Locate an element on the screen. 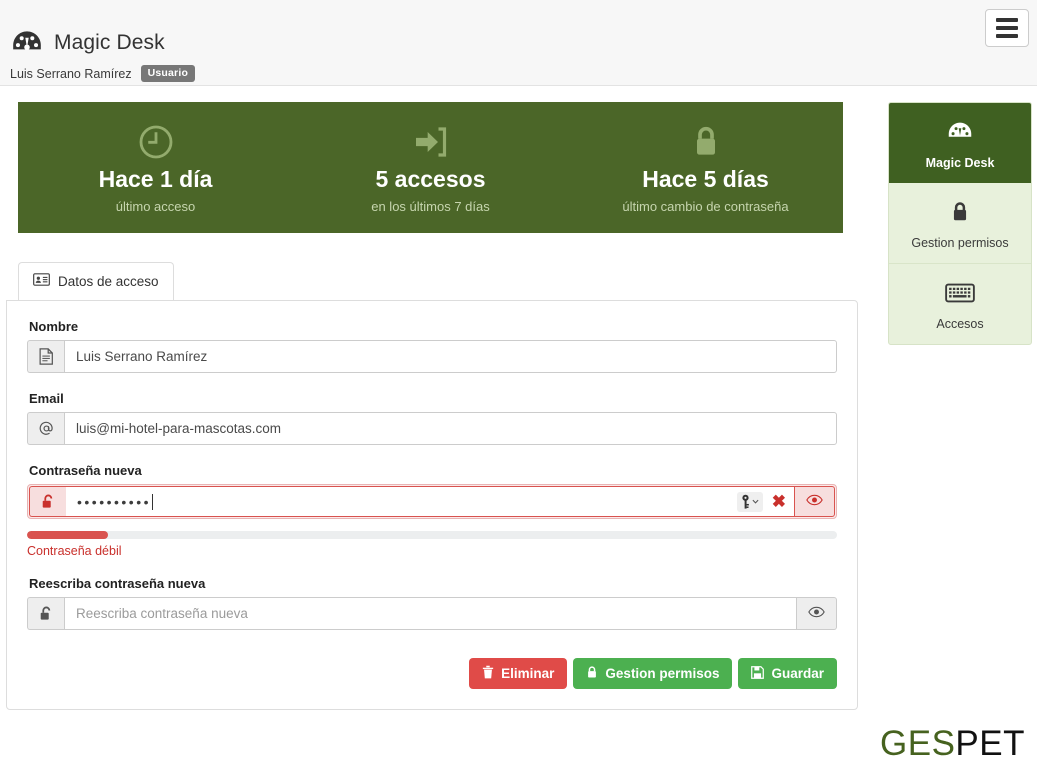  sidebar-item-accesos: Accesos is located at coordinates (960, 304).